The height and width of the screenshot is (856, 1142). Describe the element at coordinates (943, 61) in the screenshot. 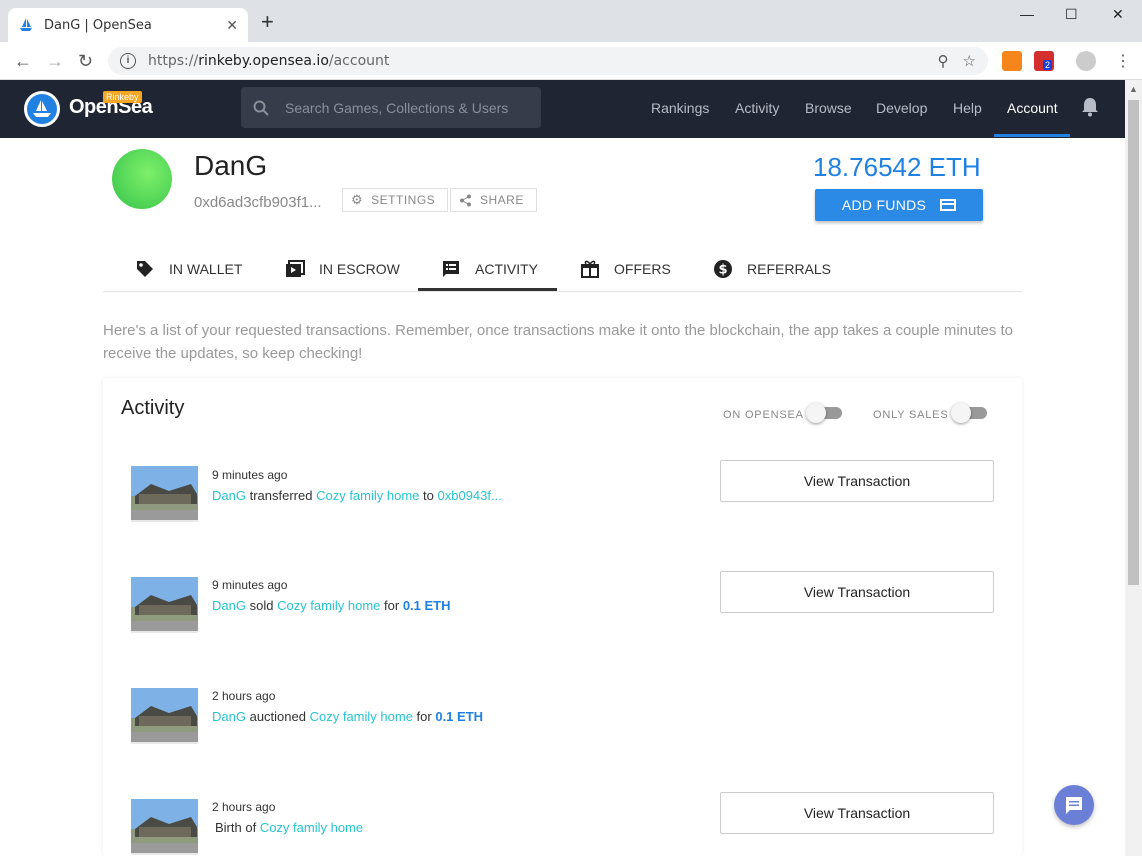

I see `zoom-icon: ⚲` at that location.